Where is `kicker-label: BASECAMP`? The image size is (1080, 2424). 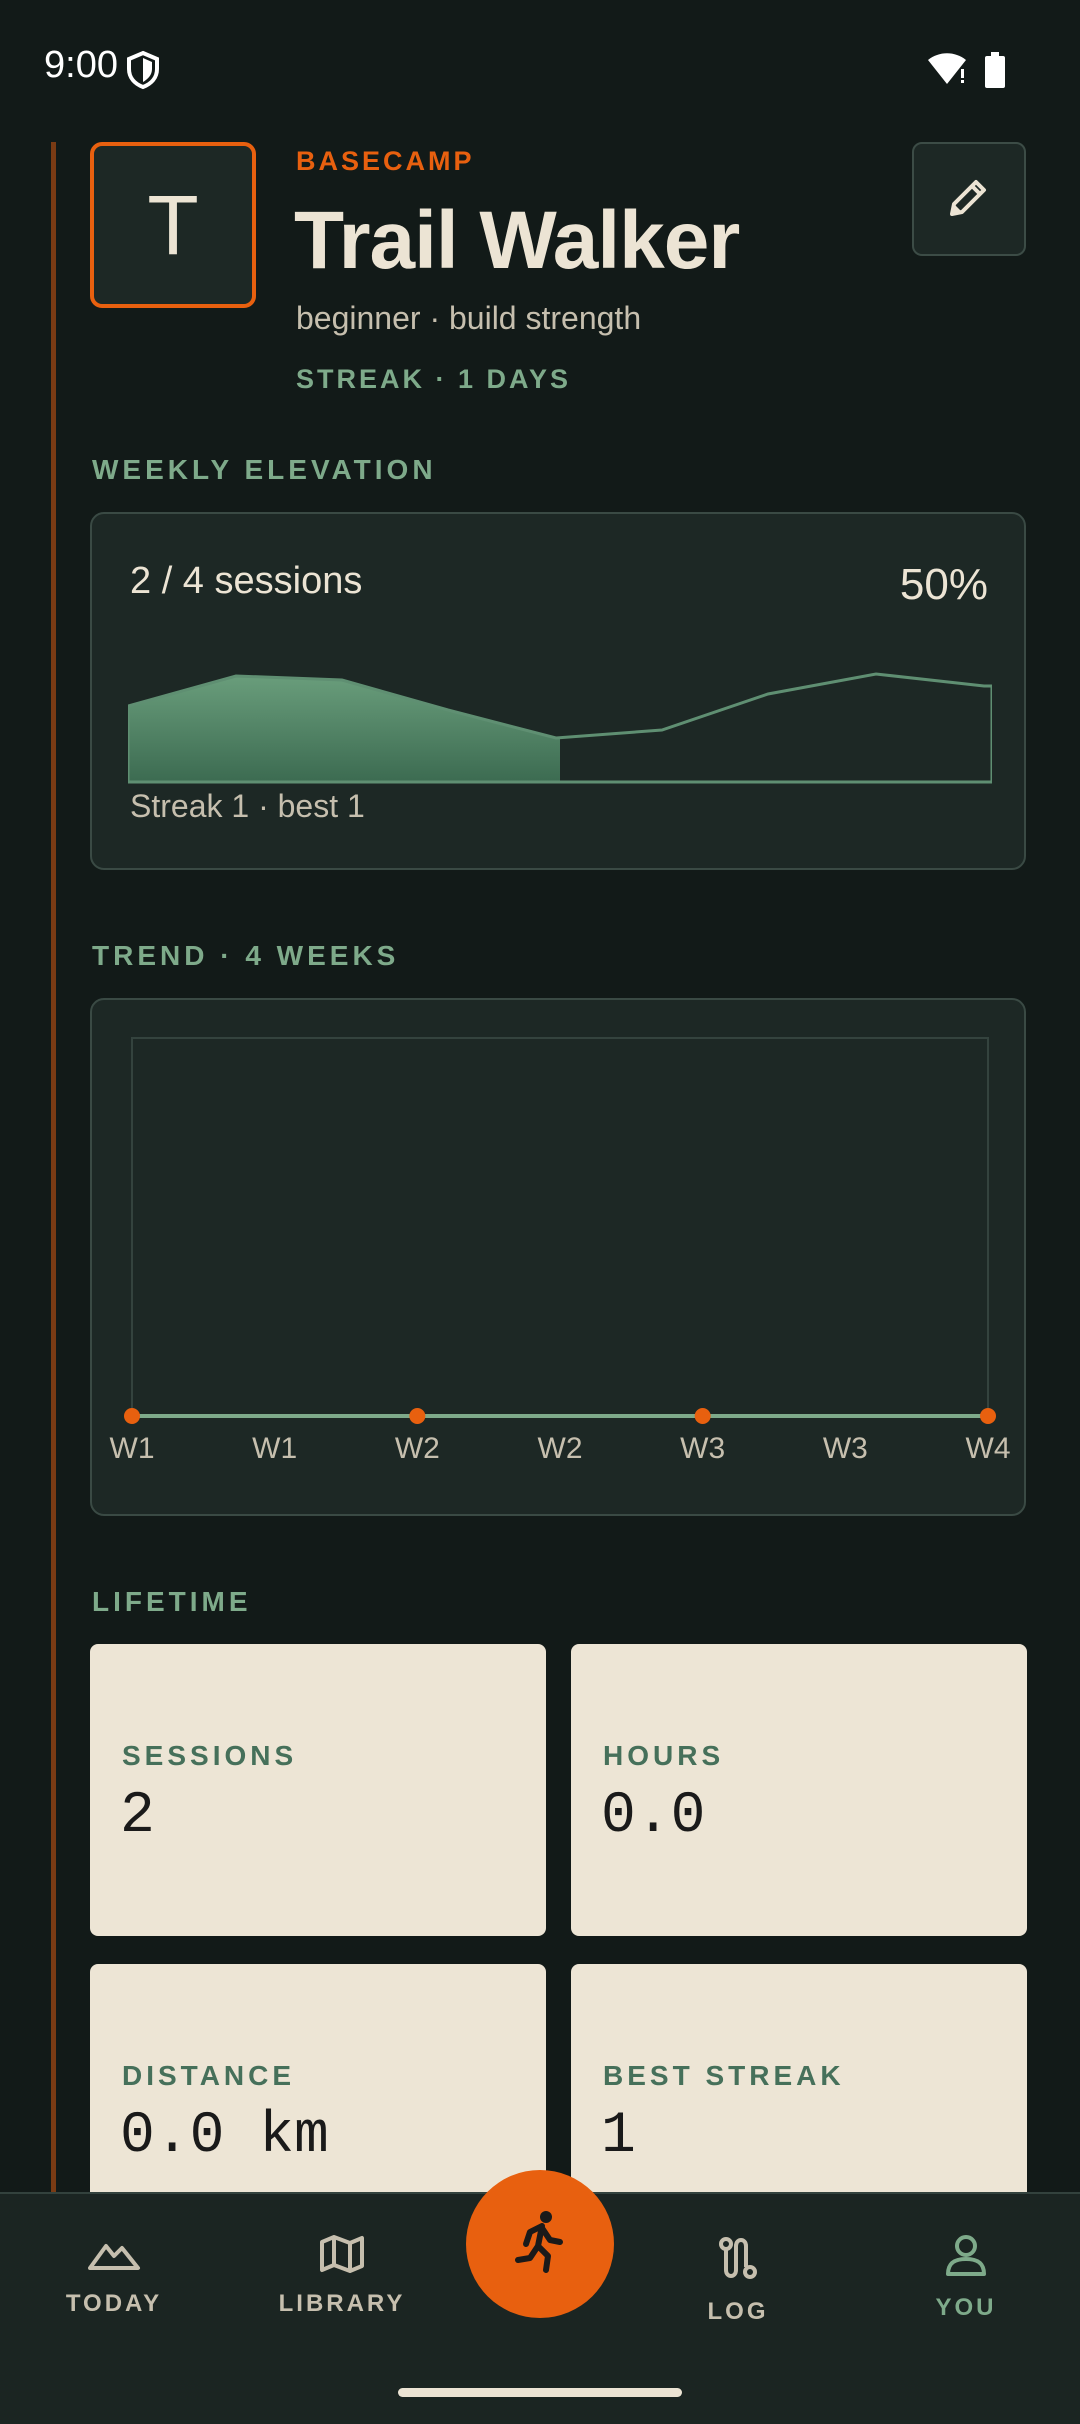 kicker-label: BASECAMP is located at coordinates (385, 161).